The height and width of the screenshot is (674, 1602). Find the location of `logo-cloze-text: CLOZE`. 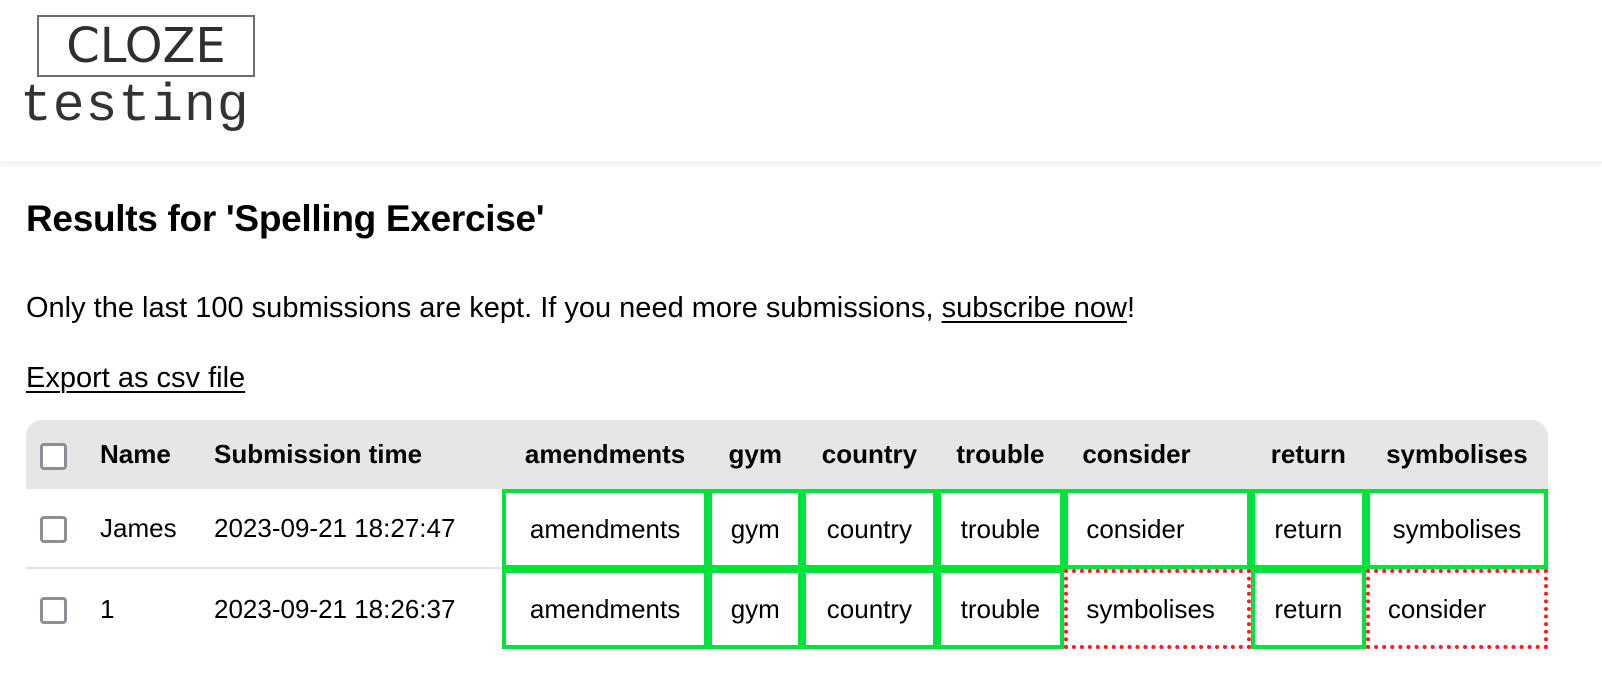

logo-cloze-text: CLOZE is located at coordinates (146, 46).